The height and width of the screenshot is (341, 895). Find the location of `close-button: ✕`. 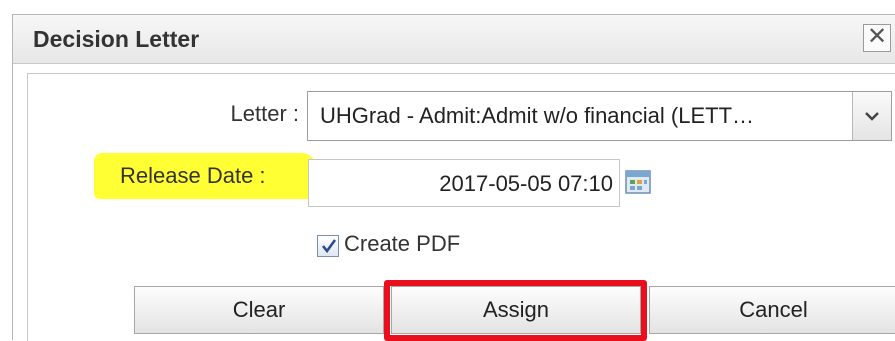

close-button: ✕ is located at coordinates (877, 38).